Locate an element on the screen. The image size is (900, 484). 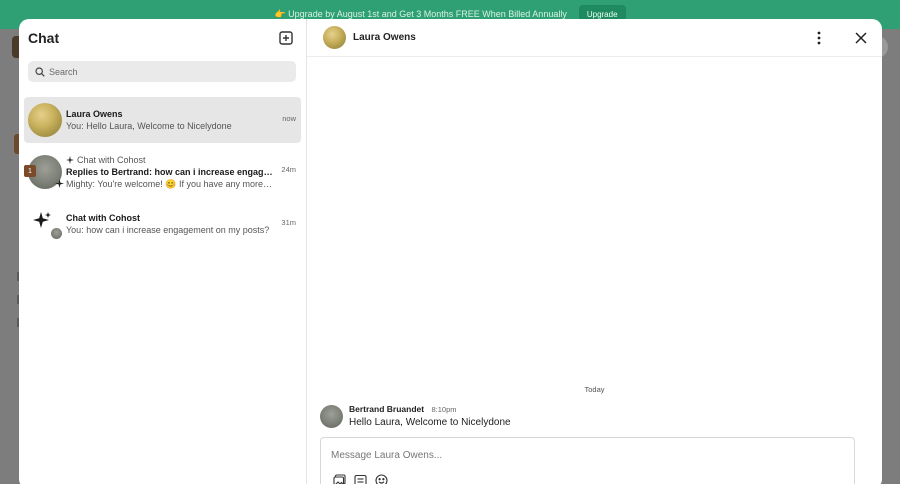
attach-image-button is located at coordinates (339, 478).